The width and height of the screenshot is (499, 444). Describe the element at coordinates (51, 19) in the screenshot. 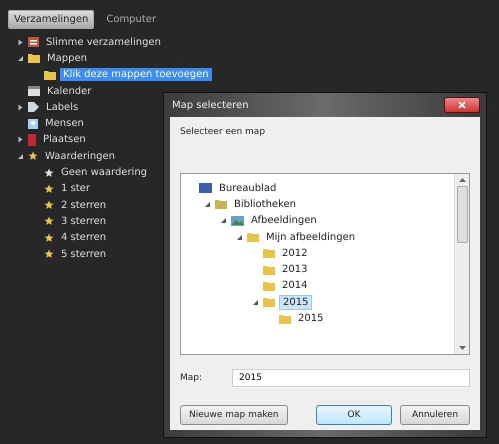

I see `tab: Verzamelingen` at that location.